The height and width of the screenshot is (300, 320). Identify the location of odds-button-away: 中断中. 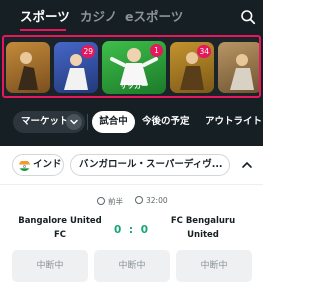
(214, 266).